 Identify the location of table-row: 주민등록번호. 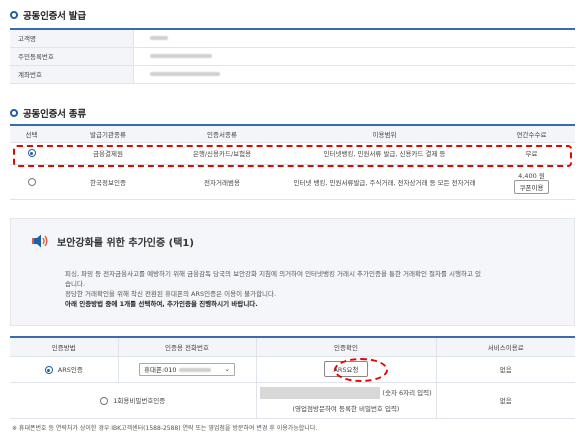
(292, 56).